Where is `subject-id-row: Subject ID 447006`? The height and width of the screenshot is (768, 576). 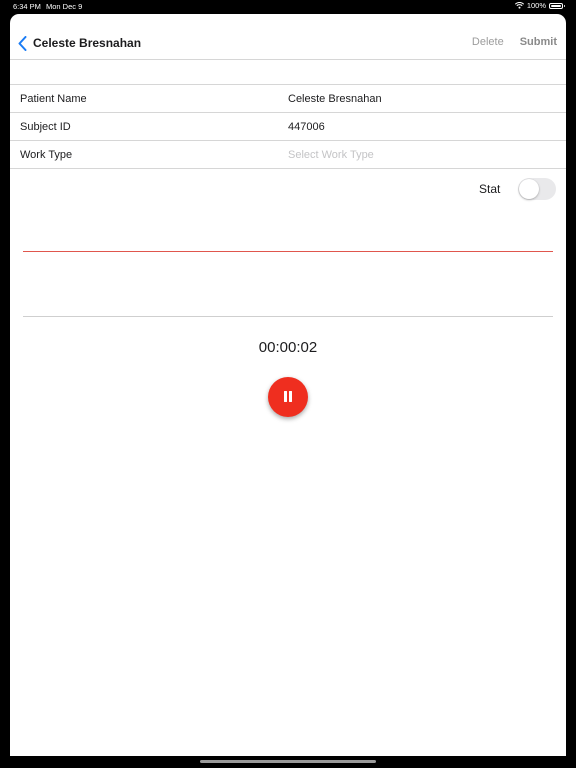
subject-id-row: Subject ID 447006 is located at coordinates (288, 127).